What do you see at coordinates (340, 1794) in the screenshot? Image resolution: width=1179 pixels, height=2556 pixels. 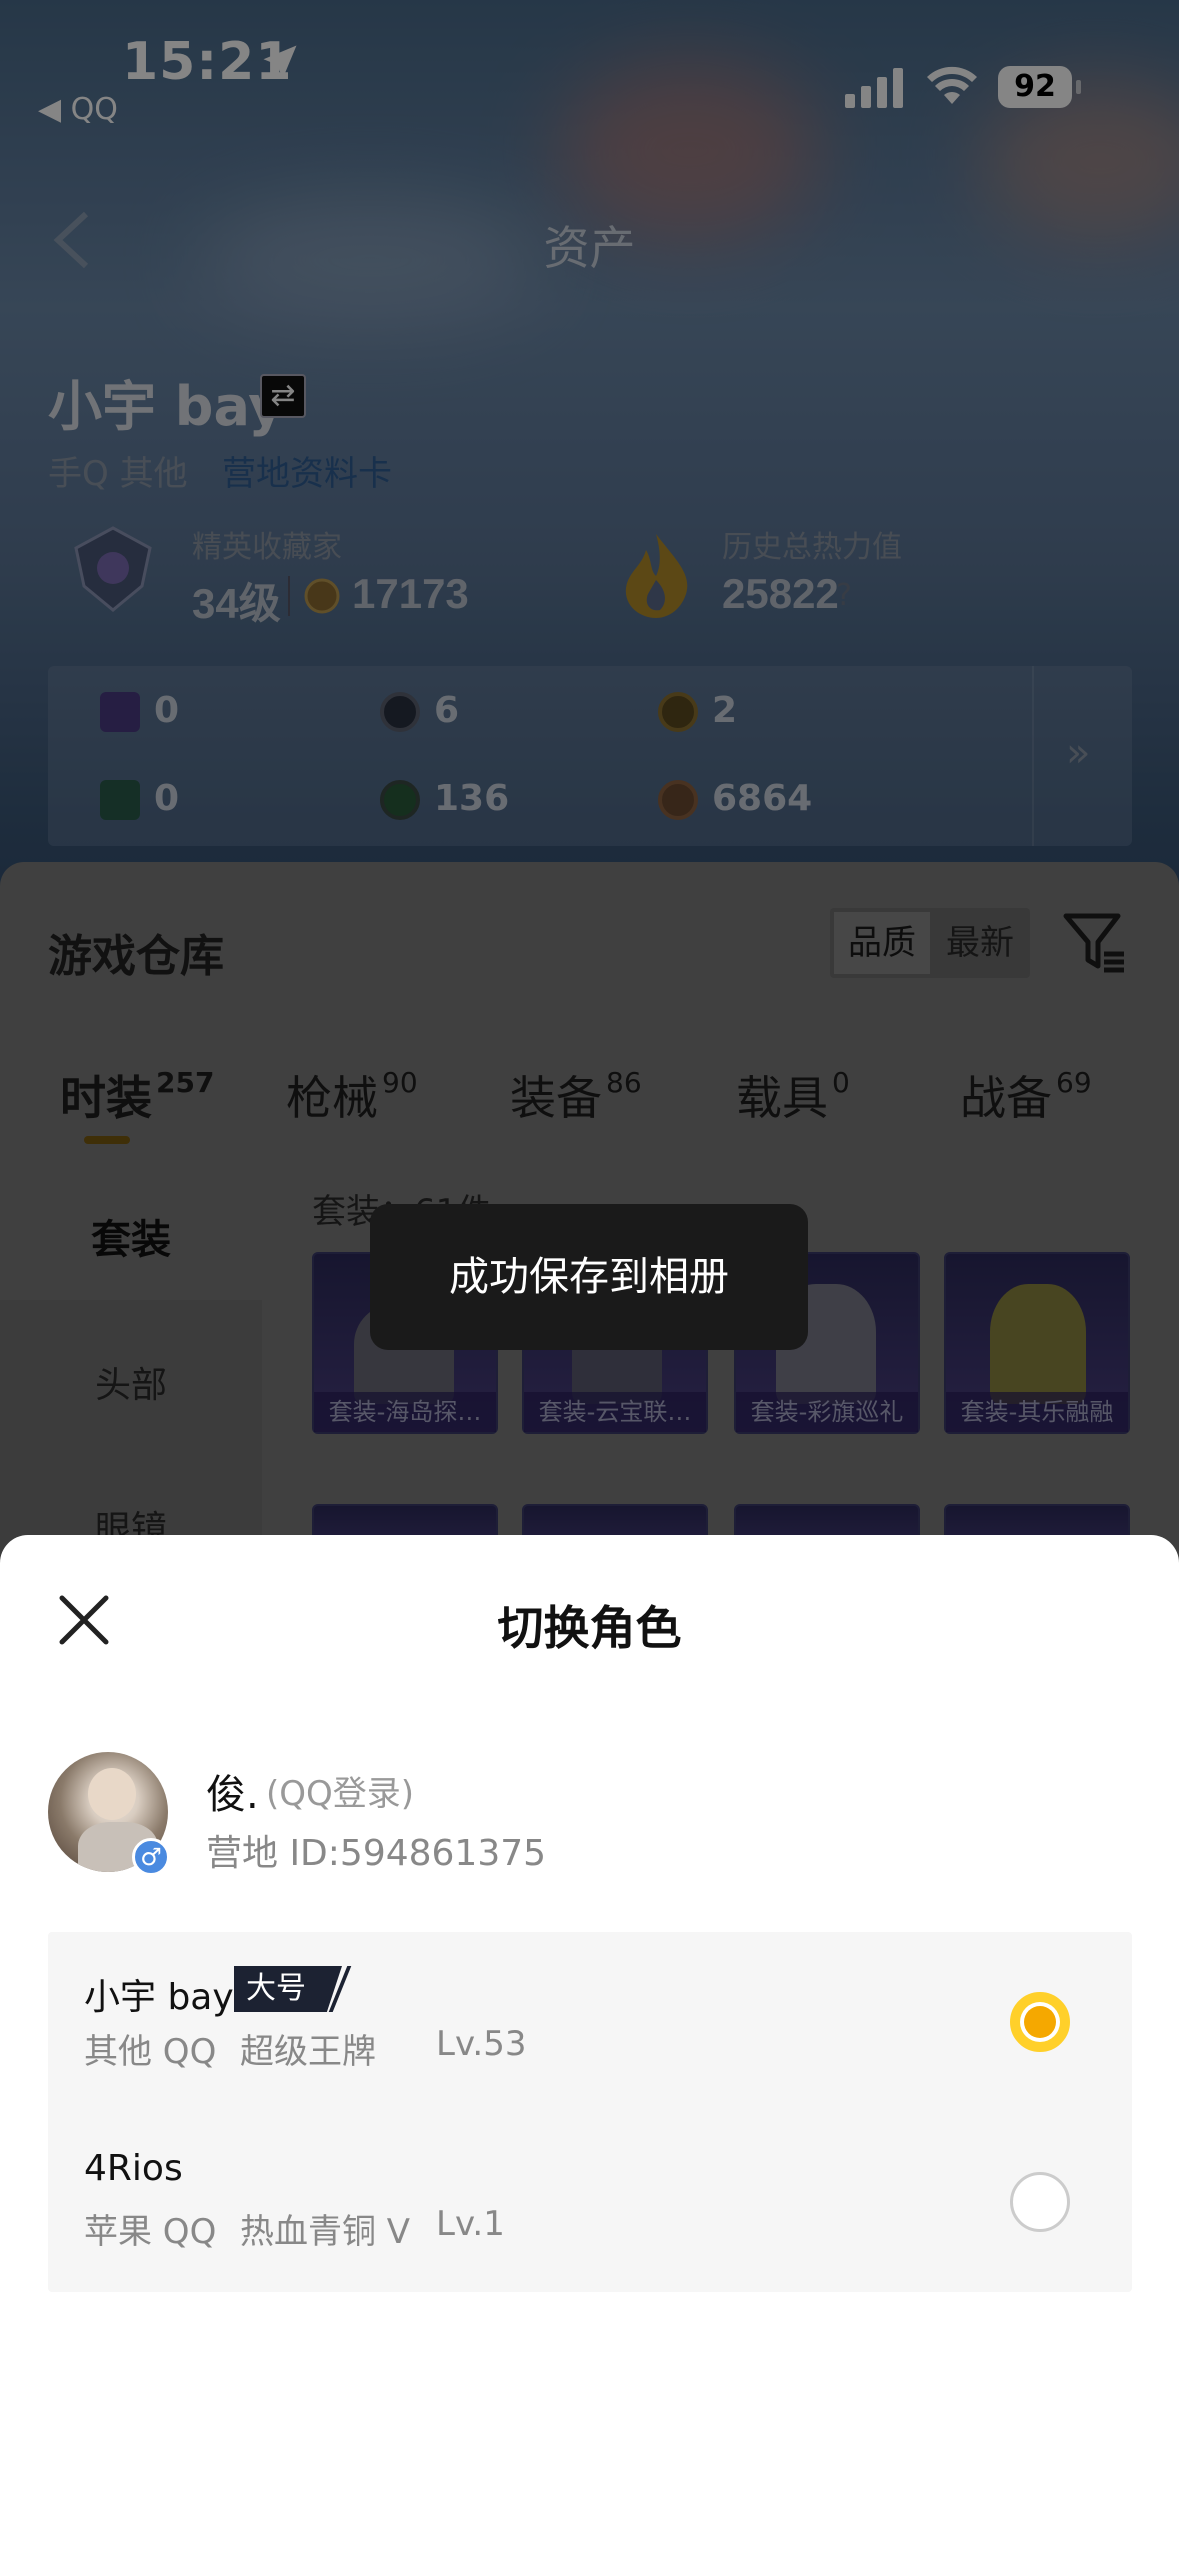 I see `account-login-type: (QQ登录)` at bounding box center [340, 1794].